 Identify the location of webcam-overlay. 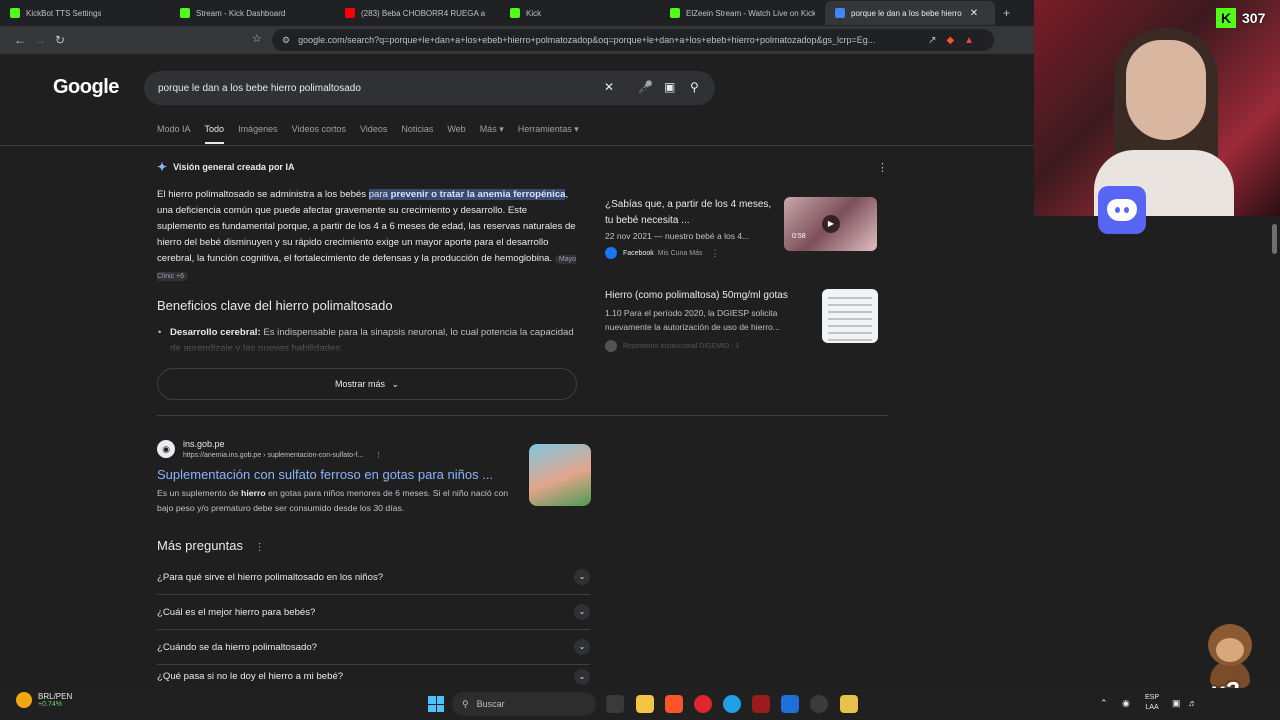
(1157, 108).